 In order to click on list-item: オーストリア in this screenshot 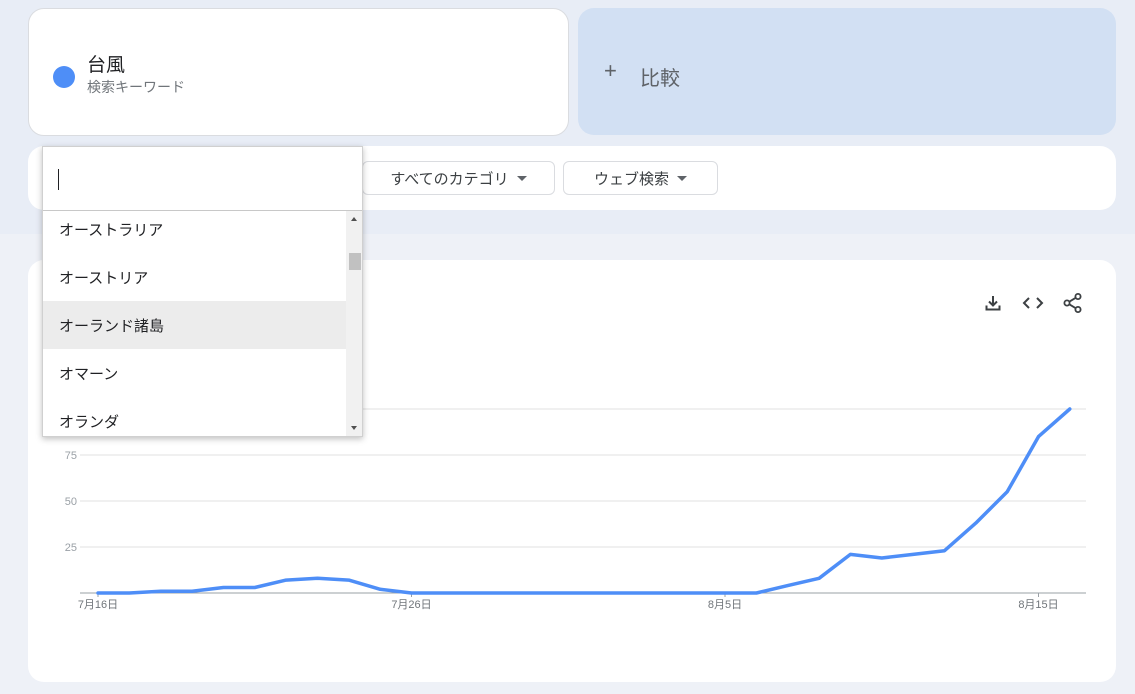, I will do `click(194, 277)`.